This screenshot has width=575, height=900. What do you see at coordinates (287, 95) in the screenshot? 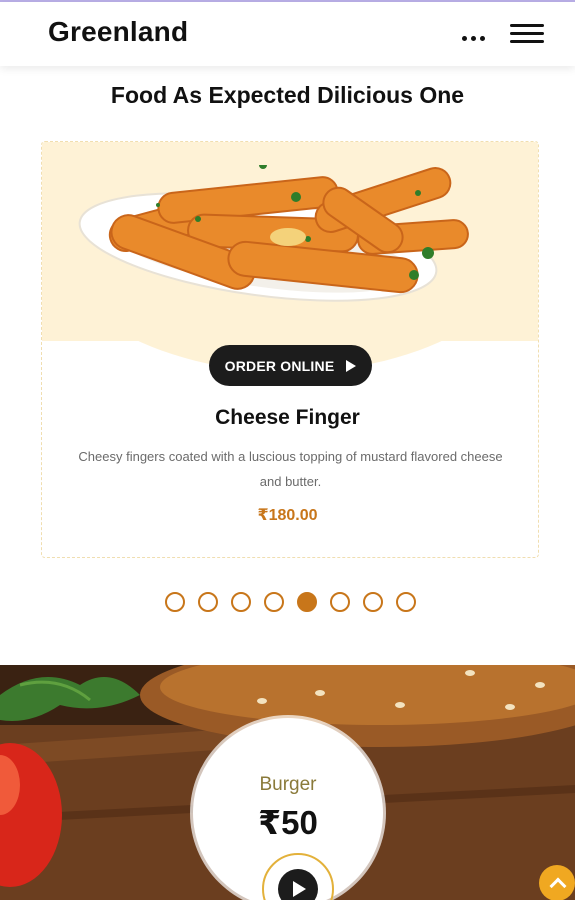
I see `section-title: Food As Expected Dilicious One` at bounding box center [287, 95].